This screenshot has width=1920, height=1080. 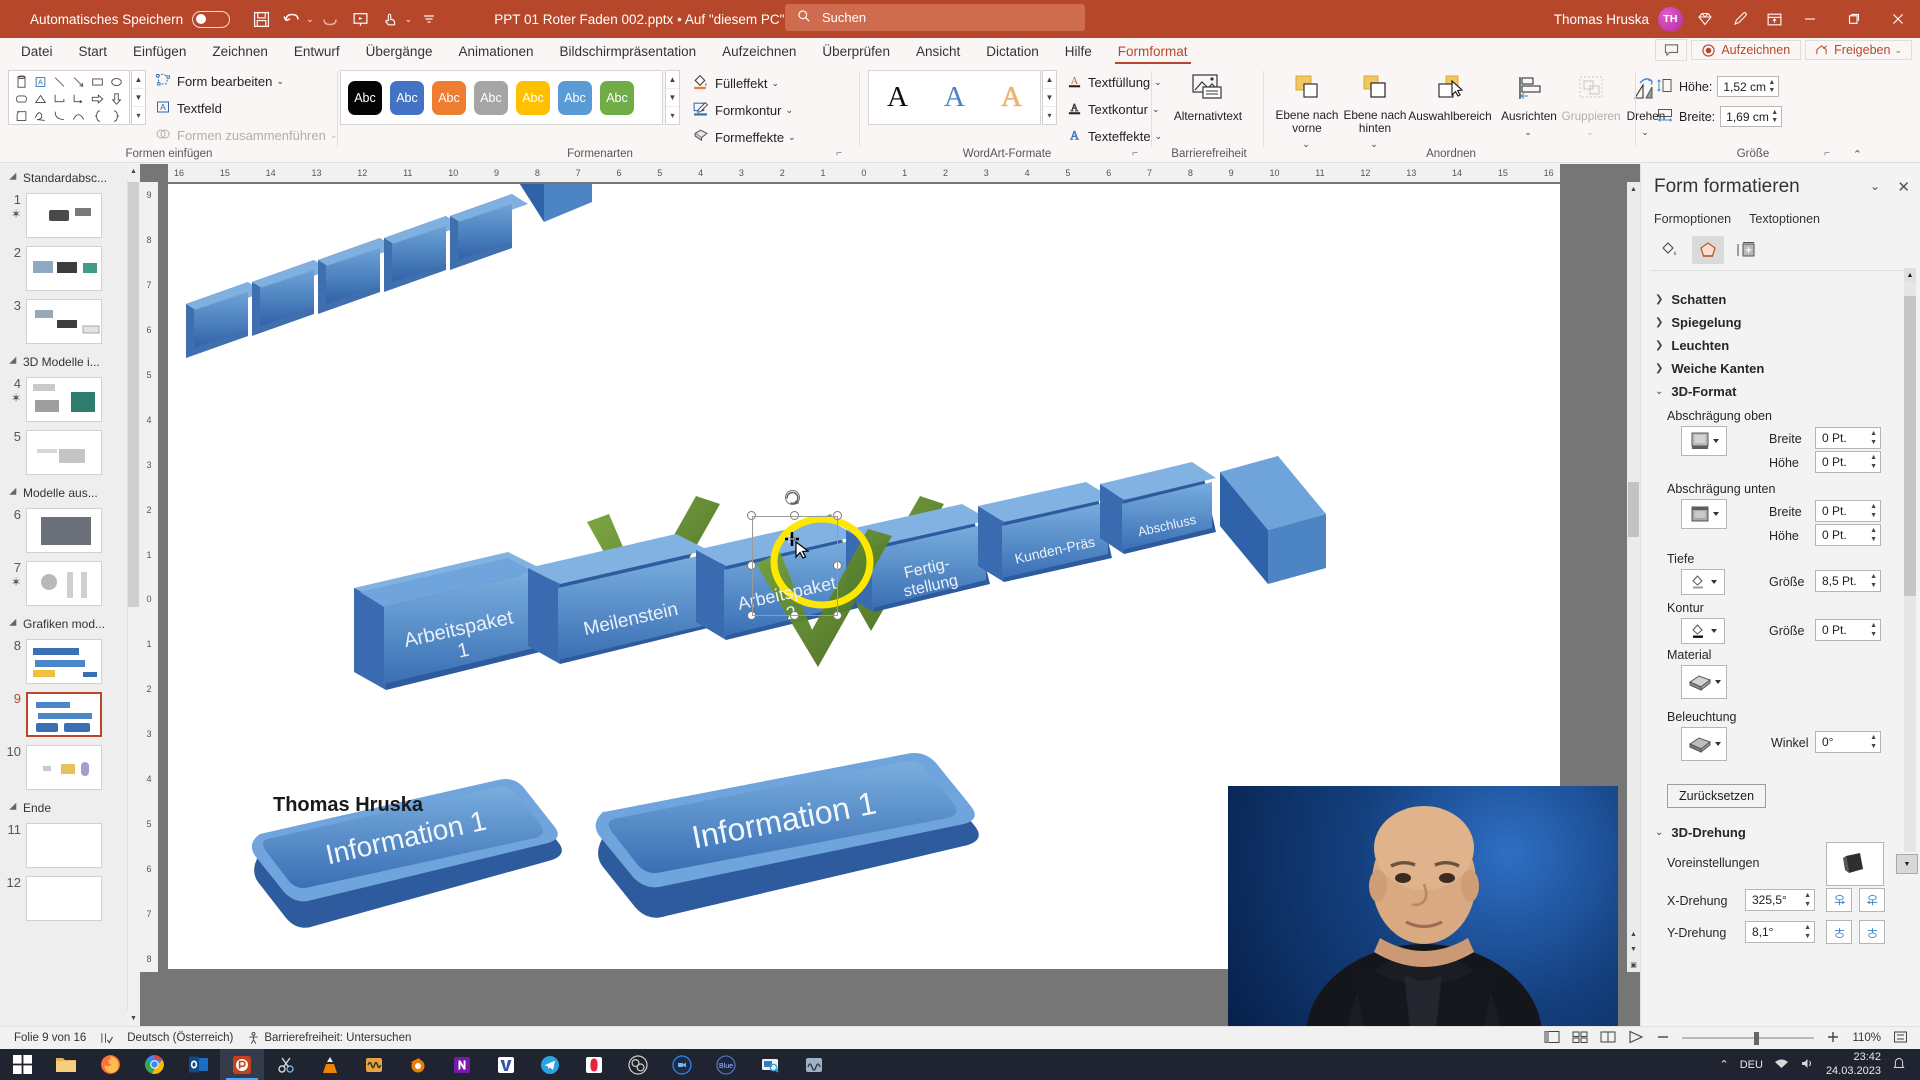 What do you see at coordinates (1717, 796) in the screenshot?
I see `reset-button: Zurücksetzen` at bounding box center [1717, 796].